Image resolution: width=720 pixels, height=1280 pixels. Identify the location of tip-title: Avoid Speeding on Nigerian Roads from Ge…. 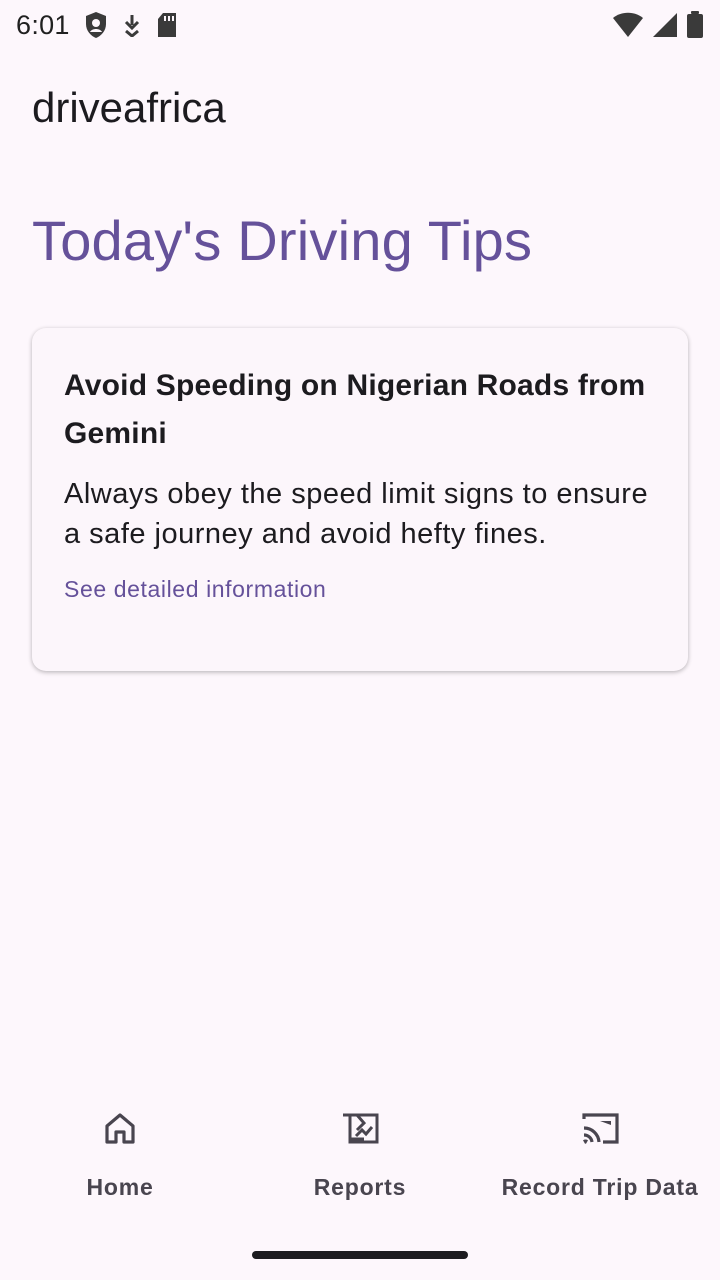
(355, 409).